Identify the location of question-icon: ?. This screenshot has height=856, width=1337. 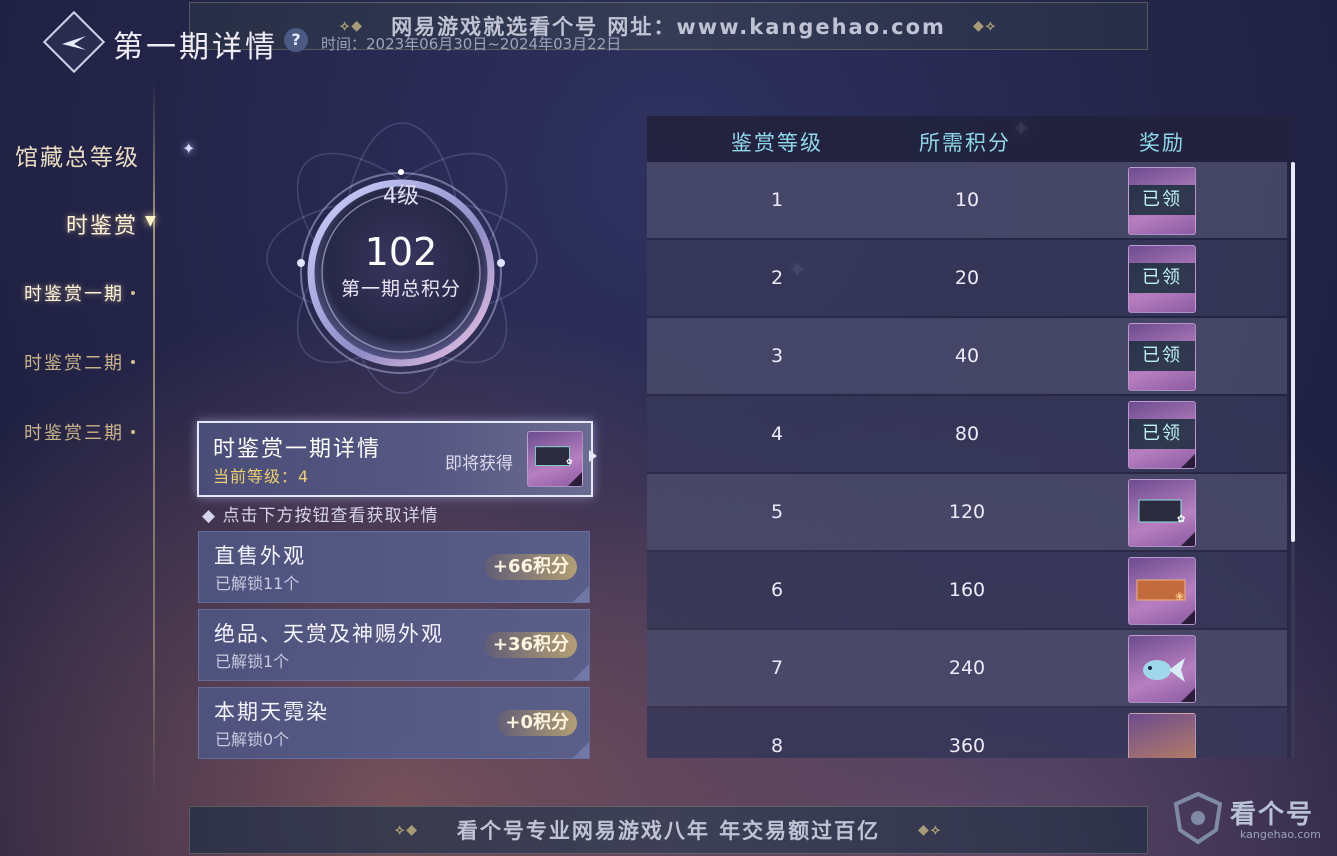
(296, 40).